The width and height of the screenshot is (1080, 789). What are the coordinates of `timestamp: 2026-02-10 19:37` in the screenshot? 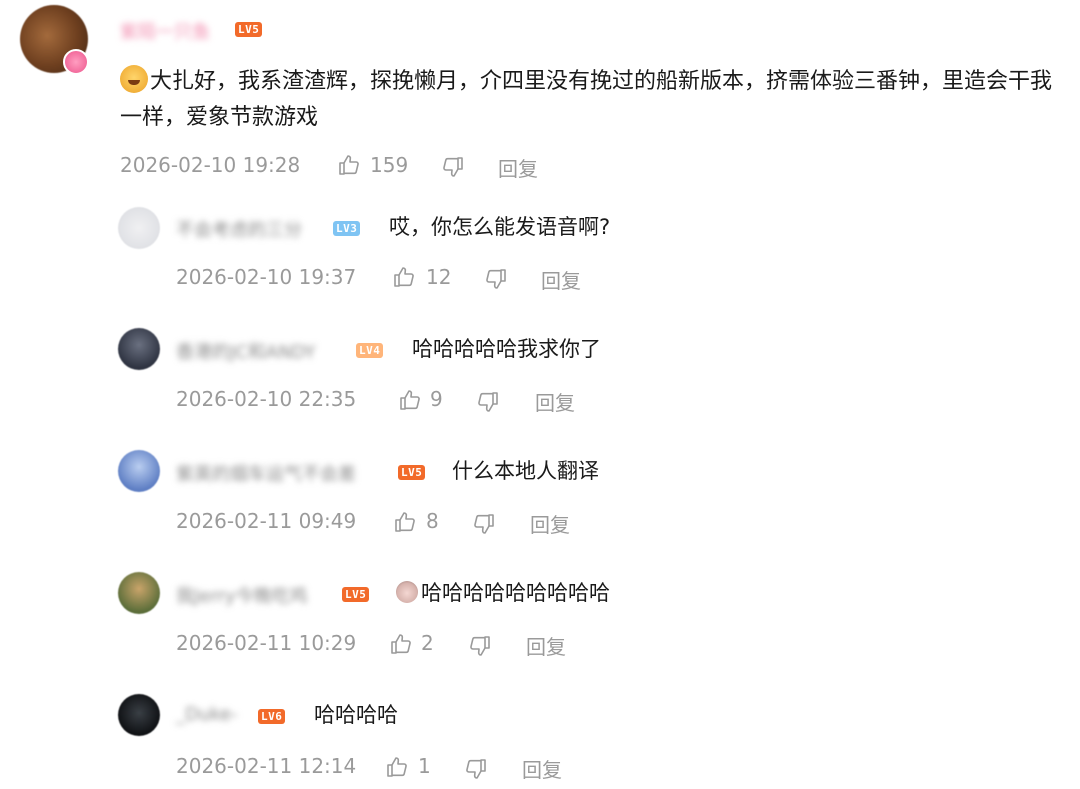 It's located at (266, 277).